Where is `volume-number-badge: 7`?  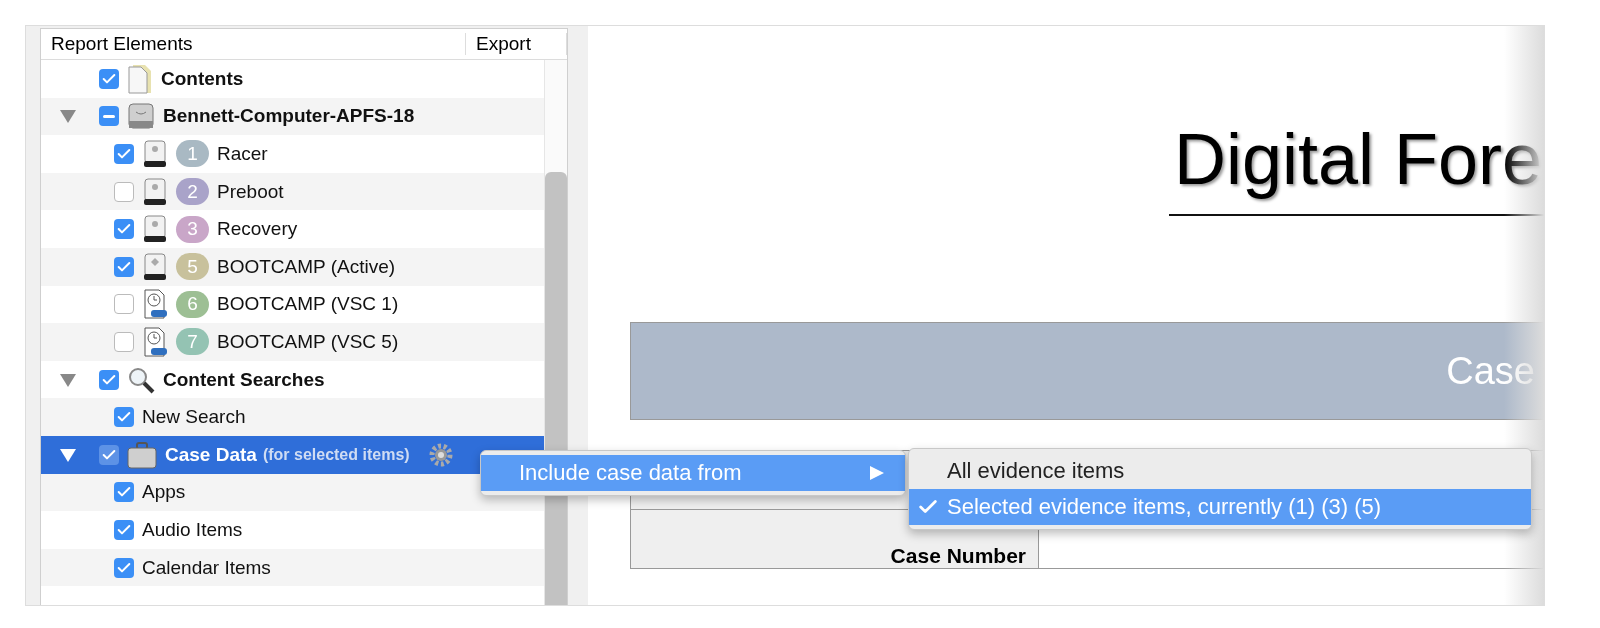
volume-number-badge: 7 is located at coordinates (192, 342).